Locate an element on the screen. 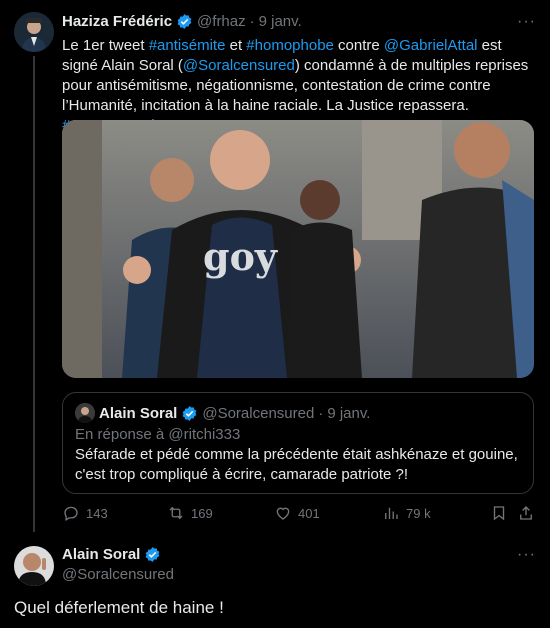  author-handle: @Soralcensured is located at coordinates (118, 574).